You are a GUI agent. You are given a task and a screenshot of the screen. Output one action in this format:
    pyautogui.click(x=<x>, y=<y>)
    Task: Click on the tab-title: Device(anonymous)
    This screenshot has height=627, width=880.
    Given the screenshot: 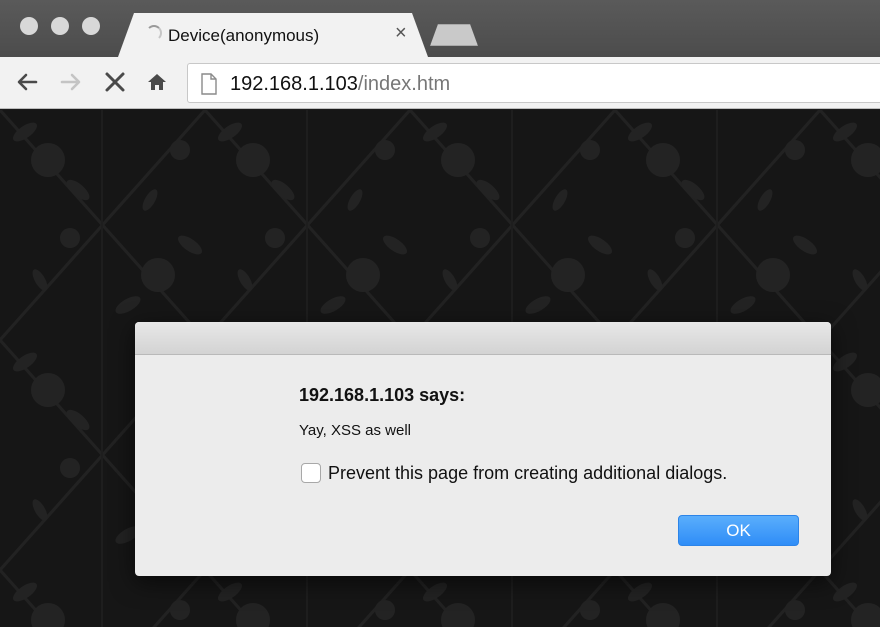 What is the action you would take?
    pyautogui.click(x=244, y=35)
    